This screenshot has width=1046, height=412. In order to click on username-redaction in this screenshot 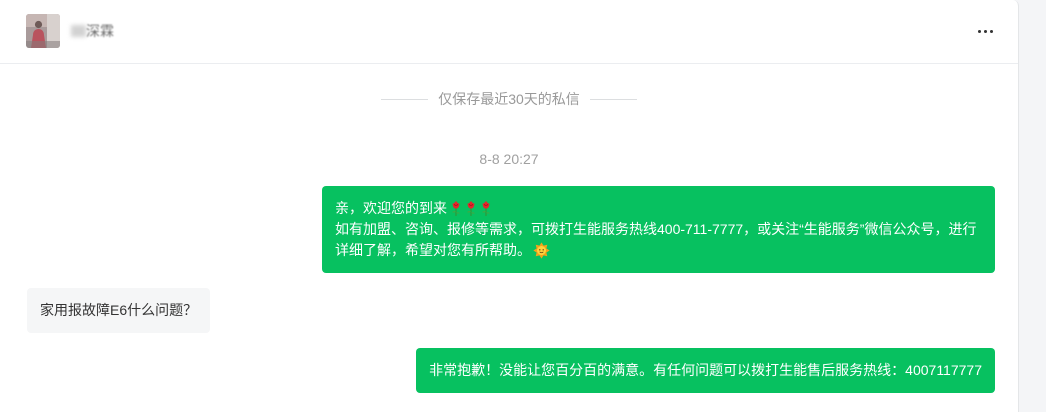, I will do `click(78, 31)`.